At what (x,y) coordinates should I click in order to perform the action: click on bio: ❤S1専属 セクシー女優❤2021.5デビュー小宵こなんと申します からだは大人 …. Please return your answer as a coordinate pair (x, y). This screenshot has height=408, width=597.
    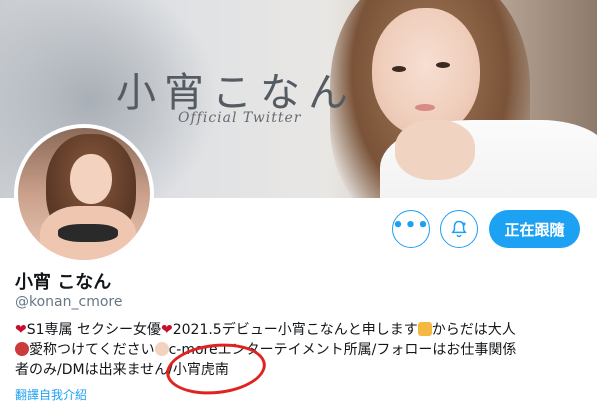
    Looking at the image, I should click on (300, 350).